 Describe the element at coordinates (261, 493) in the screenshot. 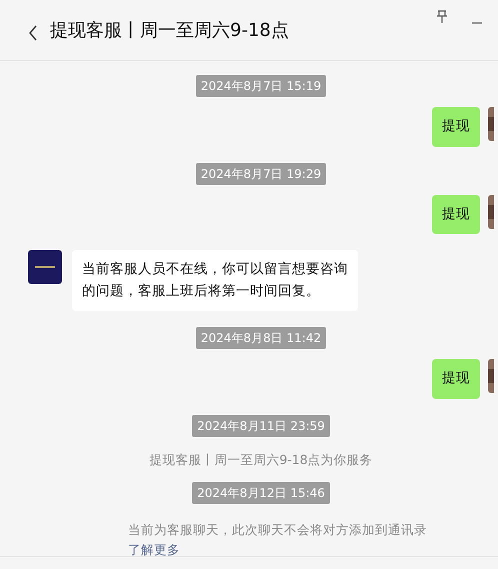

I see `timestamp: 2024年8月12日 15:46` at that location.